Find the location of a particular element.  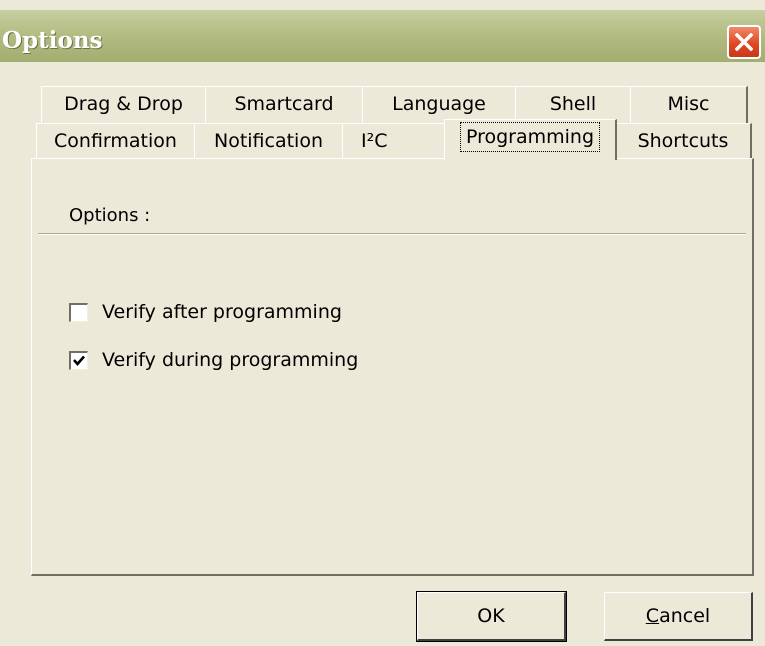

window-title: Options is located at coordinates (52, 40).